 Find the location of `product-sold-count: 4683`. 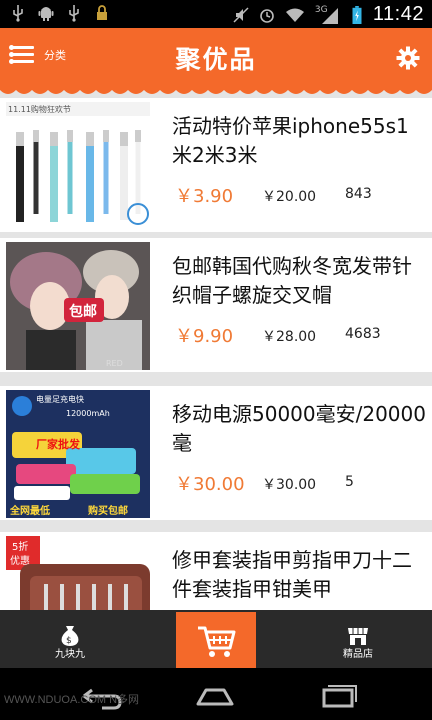

product-sold-count: 4683 is located at coordinates (363, 334).